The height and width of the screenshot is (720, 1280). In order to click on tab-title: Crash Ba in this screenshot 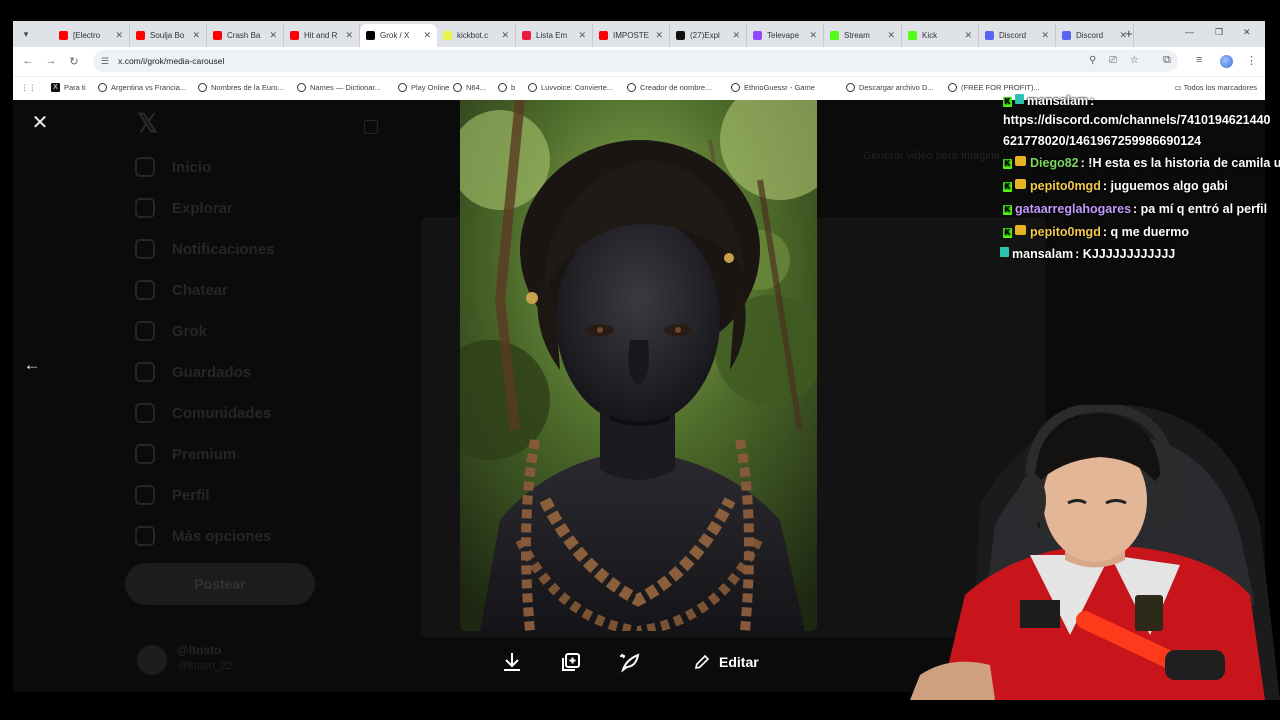, I will do `click(244, 35)`.